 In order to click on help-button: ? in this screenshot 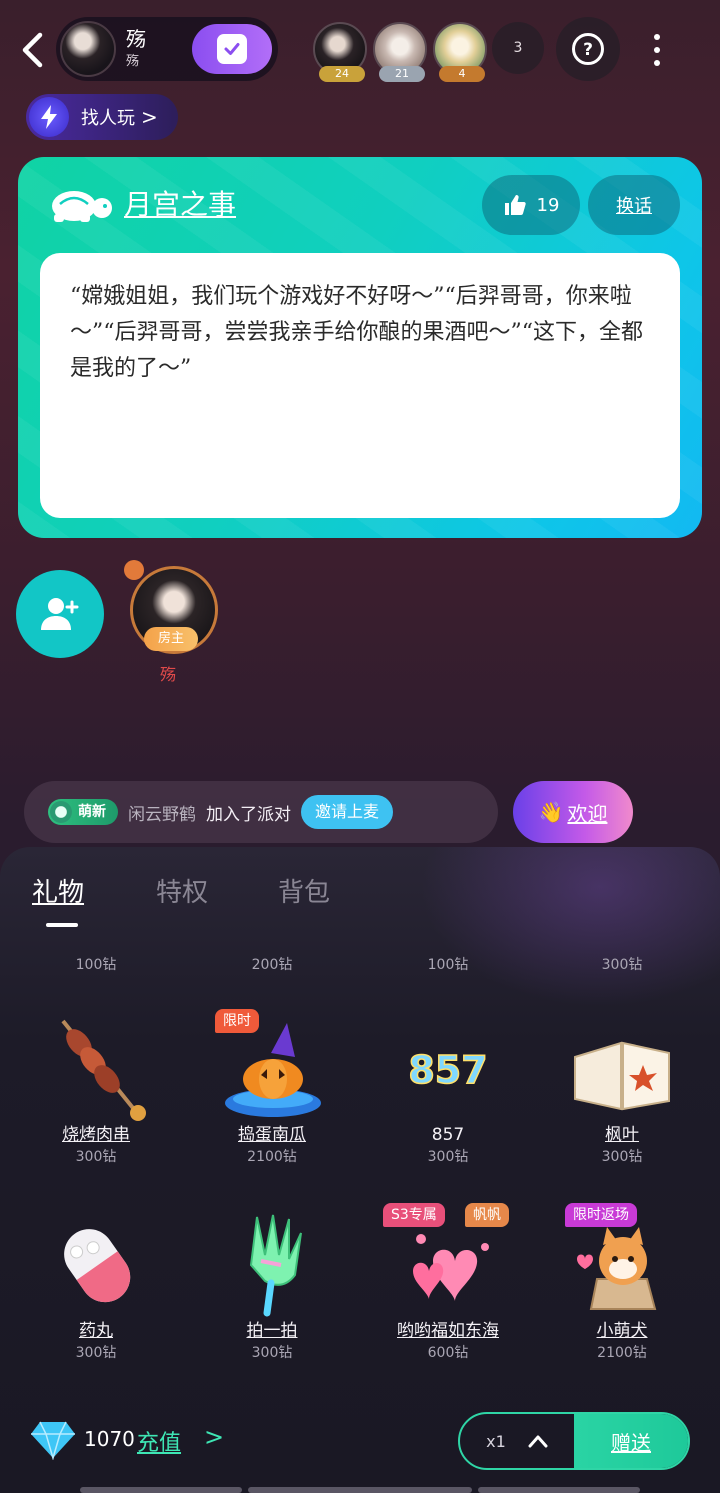, I will do `click(588, 49)`.